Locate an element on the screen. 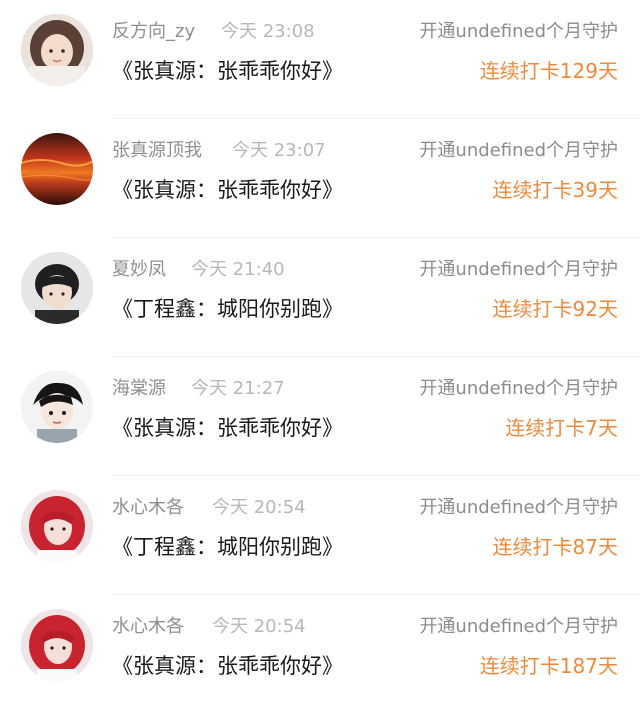 The height and width of the screenshot is (714, 640). username: 反方向_zy is located at coordinates (153, 32).